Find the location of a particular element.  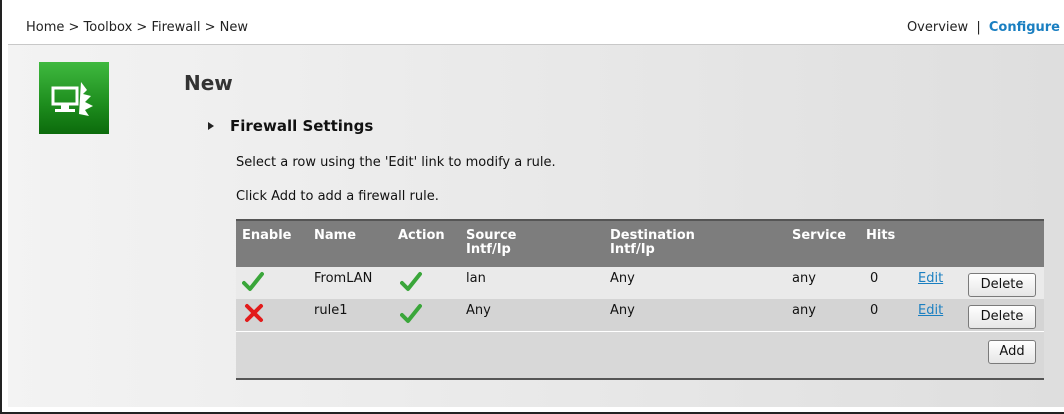

configure-link: Configure is located at coordinates (1024, 27).